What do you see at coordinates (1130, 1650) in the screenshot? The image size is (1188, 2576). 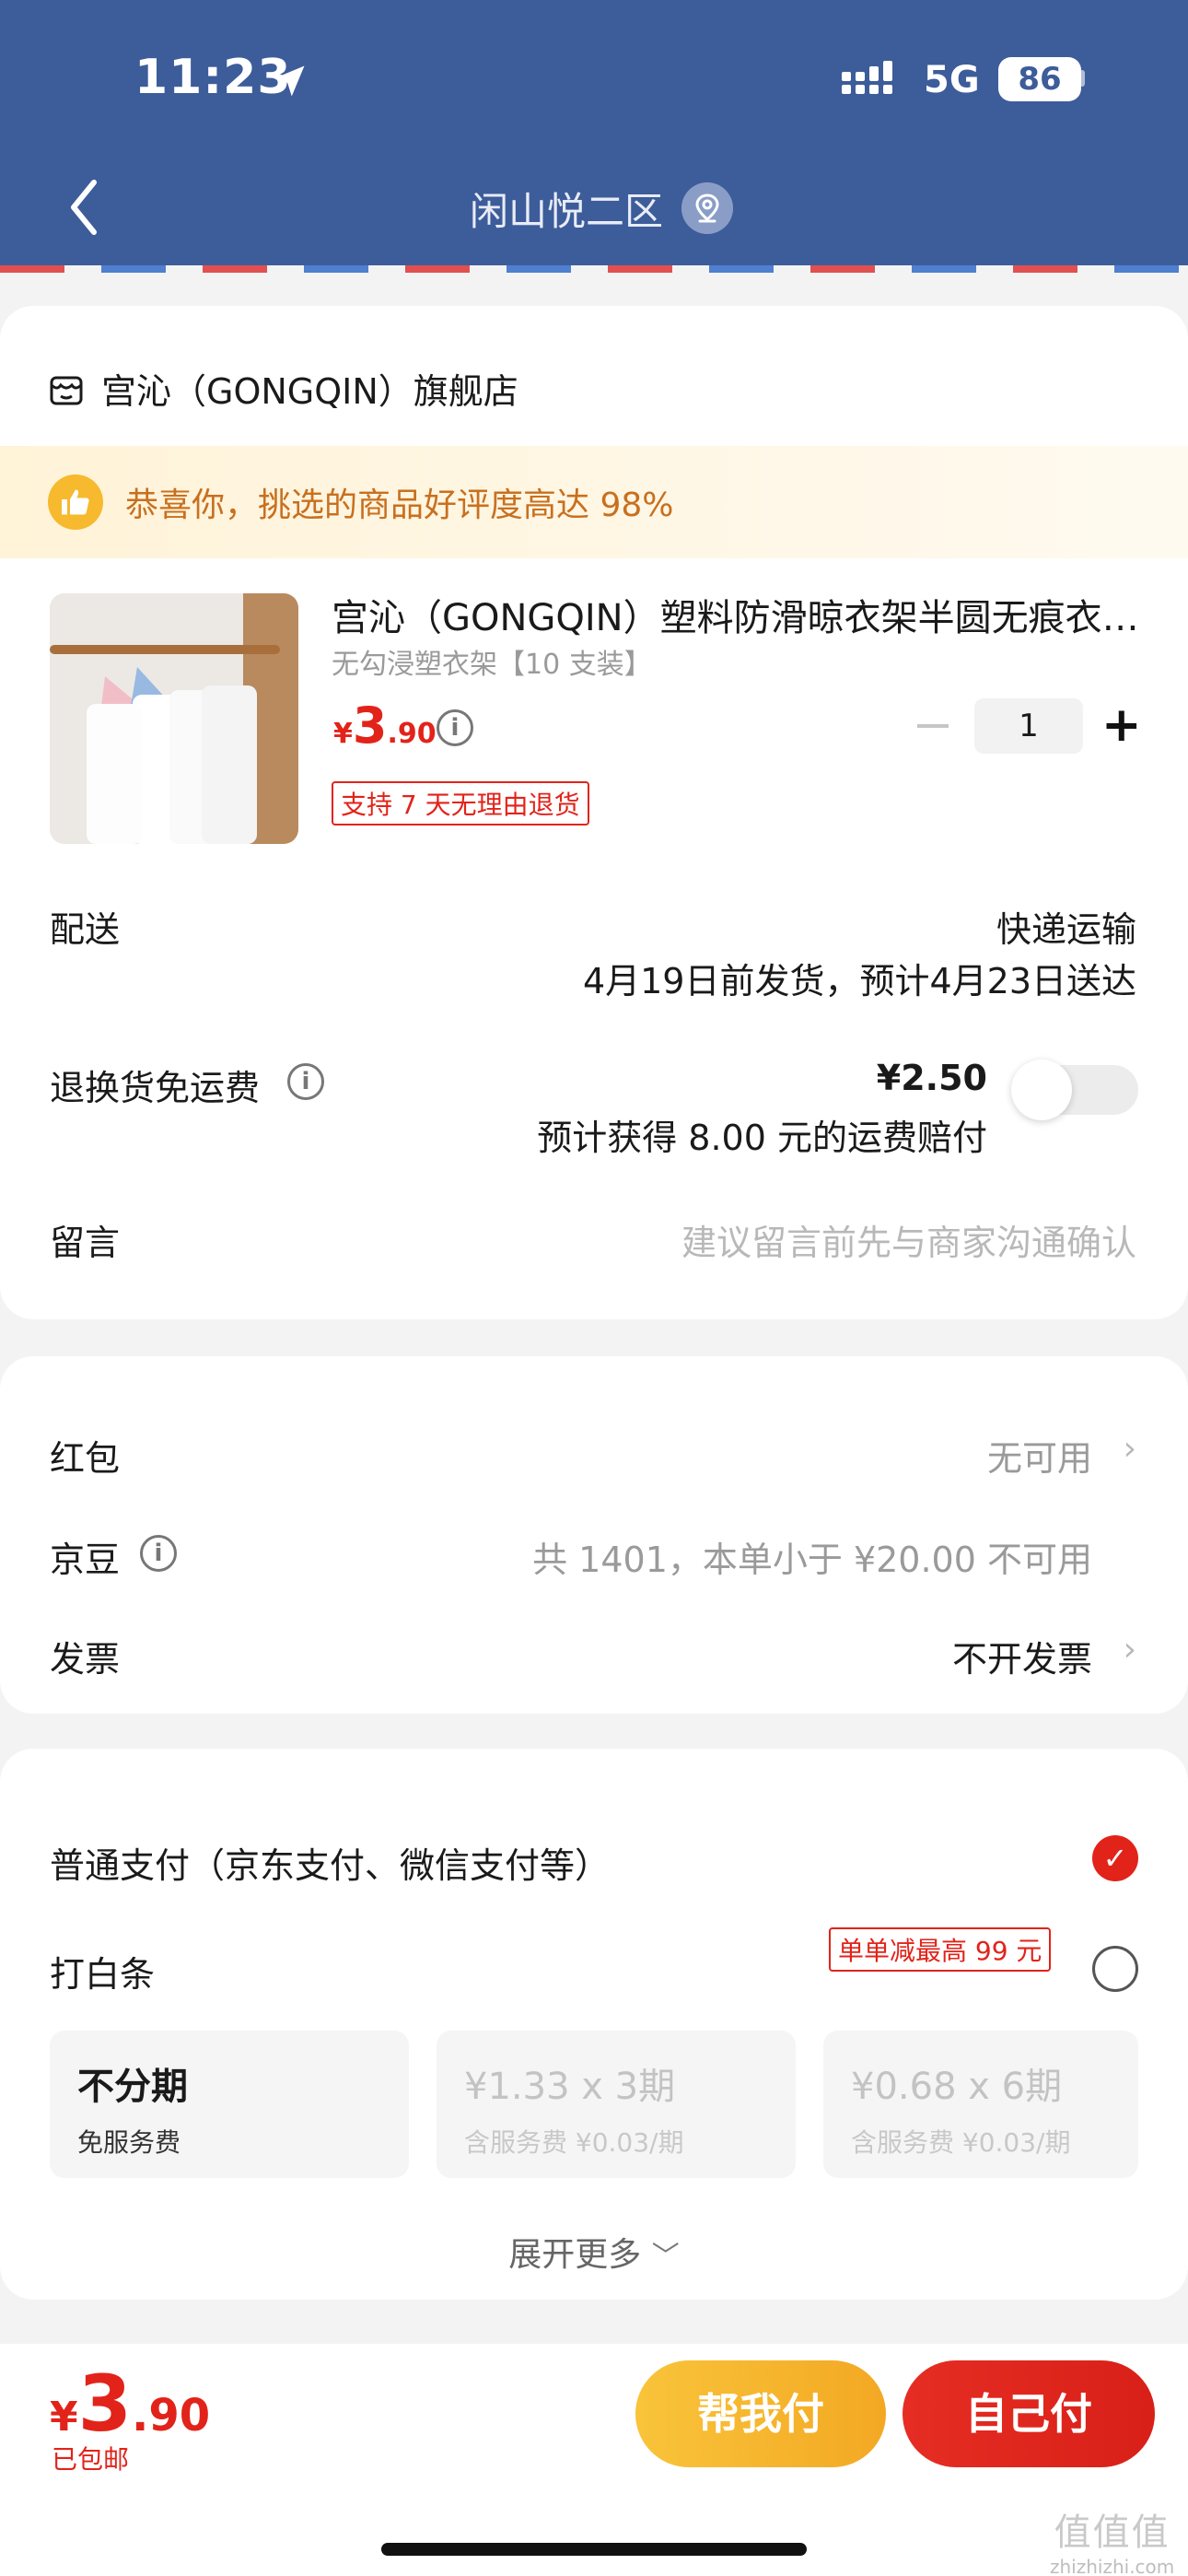 I see `invoice-chevron-icon: ›` at bounding box center [1130, 1650].